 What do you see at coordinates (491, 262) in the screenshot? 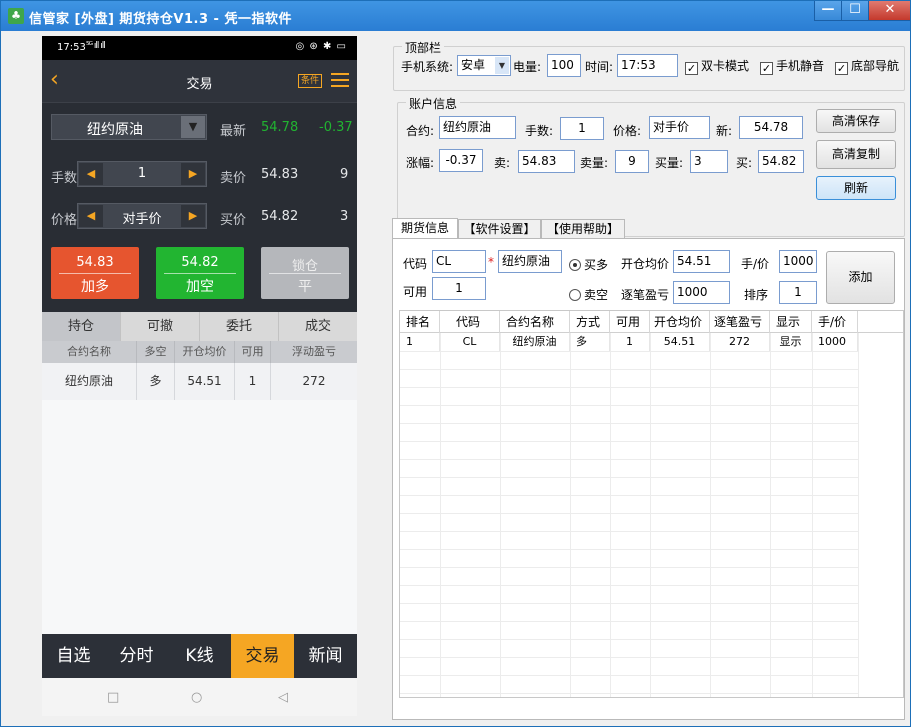
I see `required-mark: *` at bounding box center [491, 262].